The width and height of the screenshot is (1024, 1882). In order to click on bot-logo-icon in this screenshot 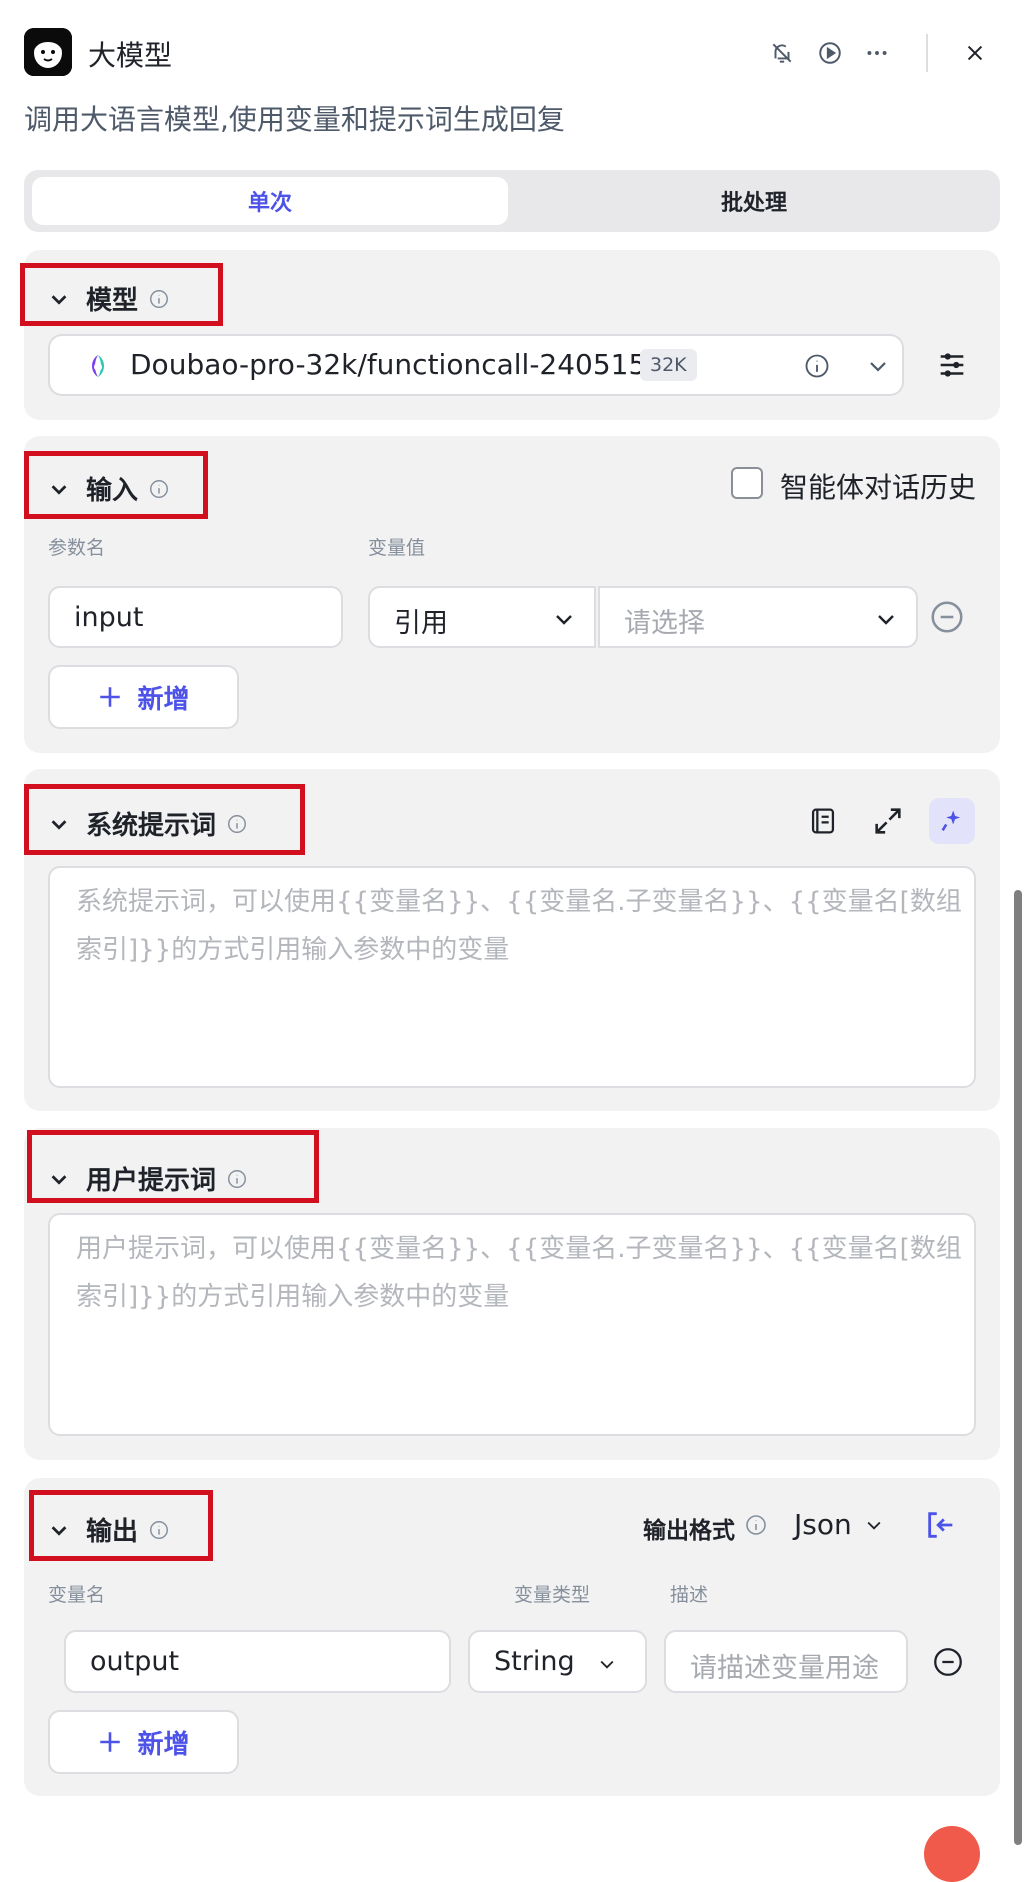, I will do `click(48, 52)`.